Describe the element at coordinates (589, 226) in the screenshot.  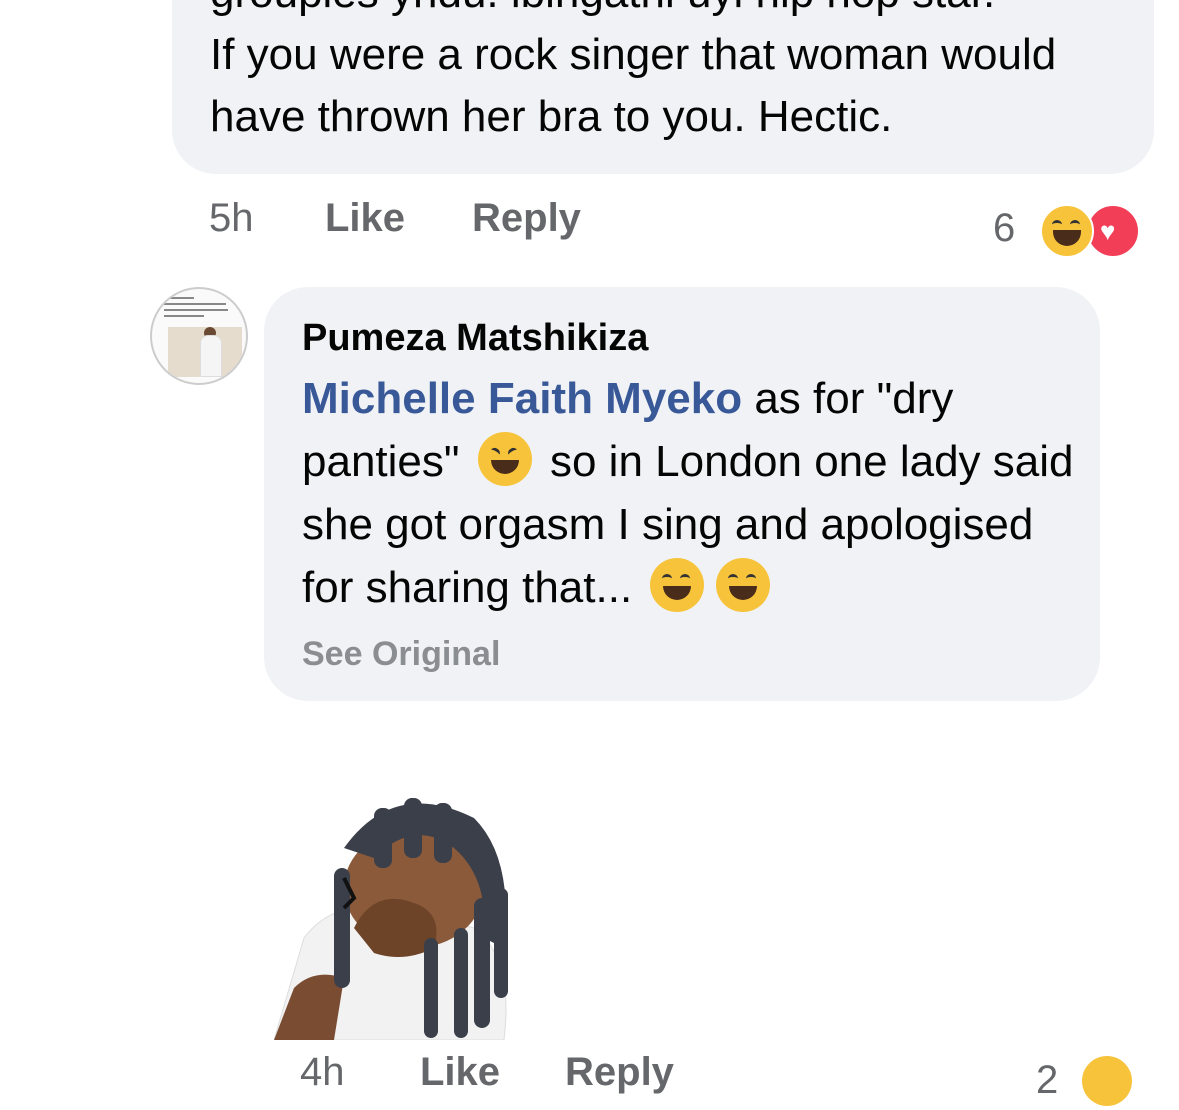
I see `comment-actions: 5h Like Reply 6` at that location.